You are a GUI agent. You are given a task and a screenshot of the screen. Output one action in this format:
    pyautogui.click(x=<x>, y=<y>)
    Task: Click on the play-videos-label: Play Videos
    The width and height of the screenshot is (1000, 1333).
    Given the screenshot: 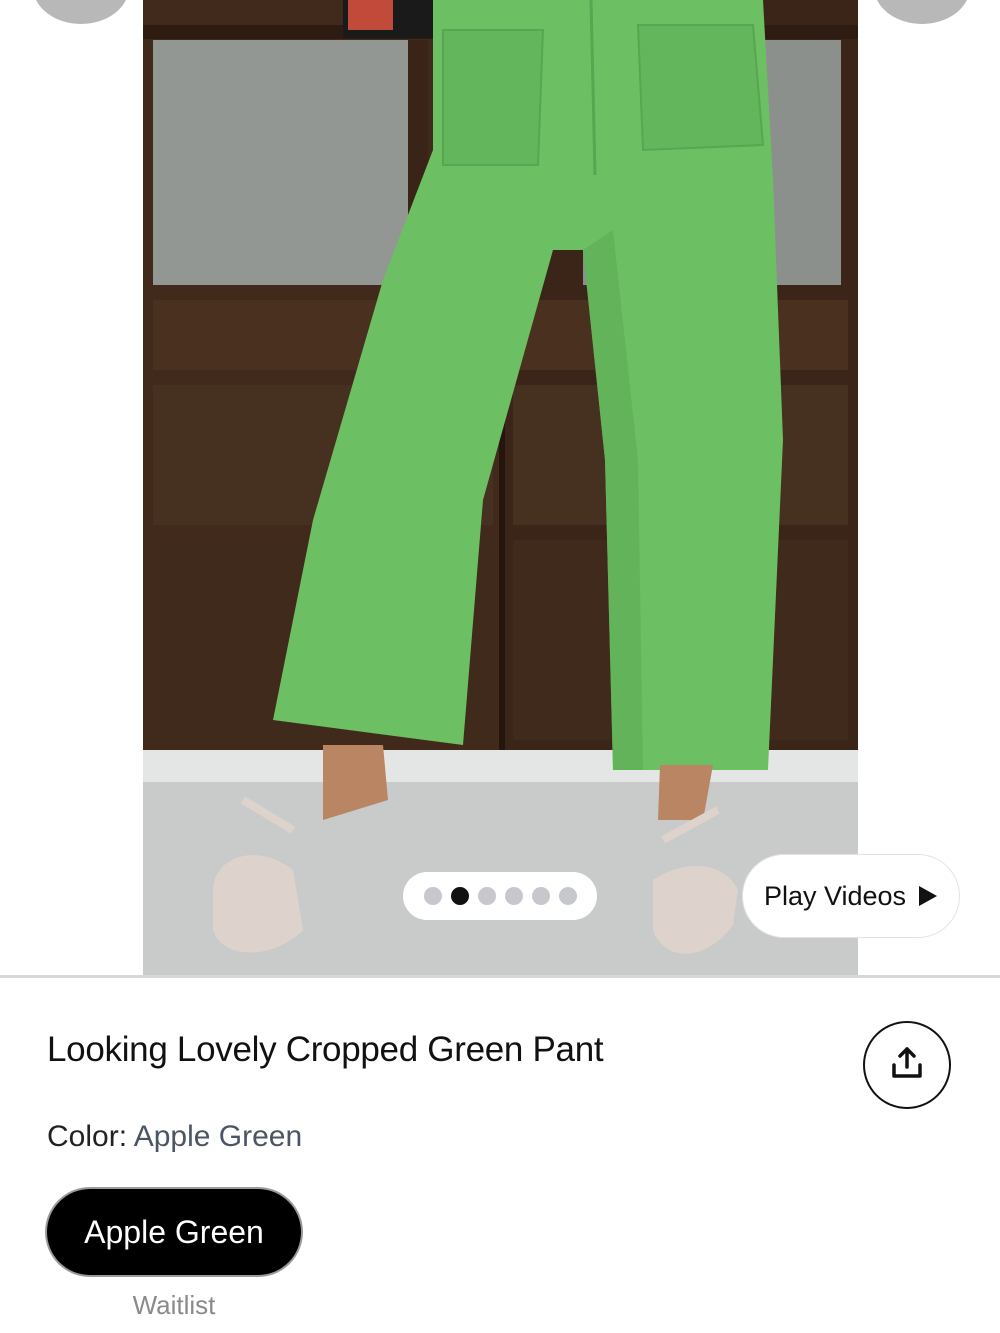 What is the action you would take?
    pyautogui.click(x=835, y=895)
    